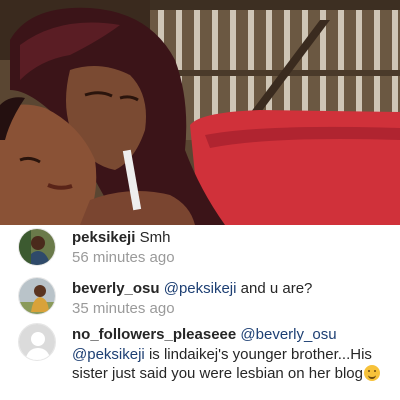 The image size is (400, 400). I want to click on comment-text: and u are?, so click(276, 288).